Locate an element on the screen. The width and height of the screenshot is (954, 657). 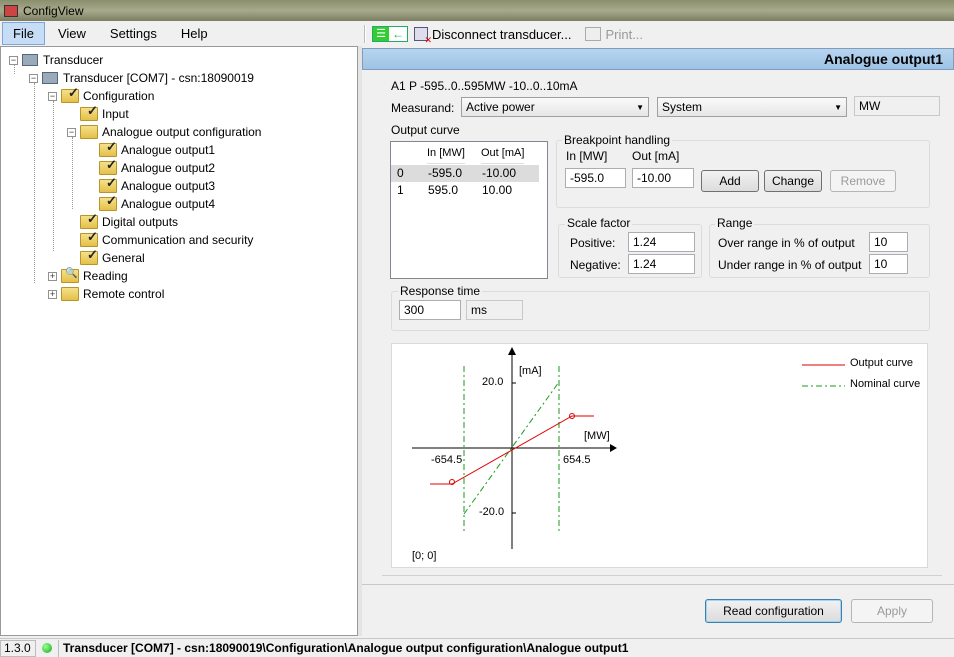
positive-input: 1.24 is located at coordinates (661, 242).